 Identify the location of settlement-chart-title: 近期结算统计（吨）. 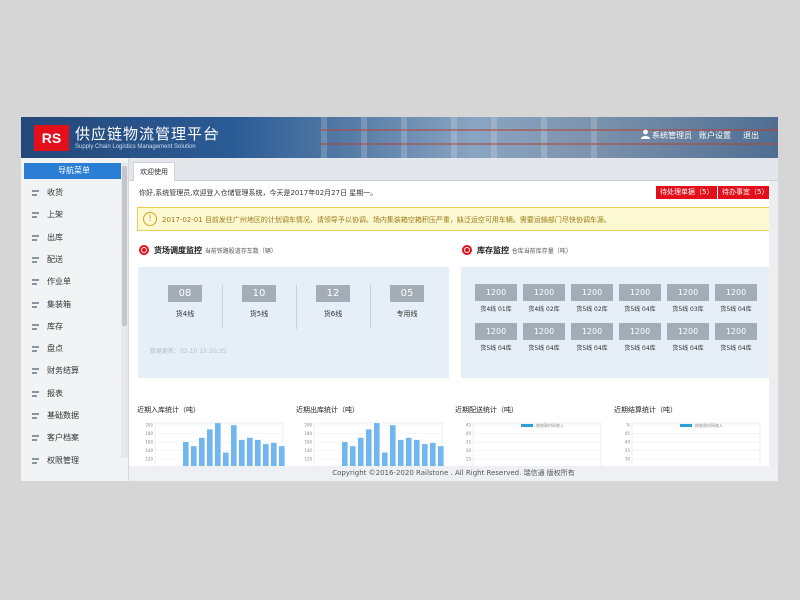
(645, 410).